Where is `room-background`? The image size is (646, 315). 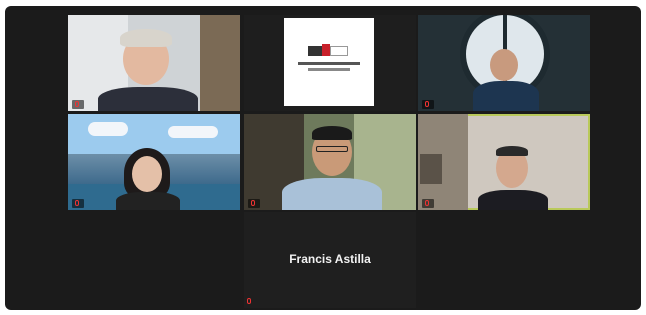
room-background is located at coordinates (431, 169).